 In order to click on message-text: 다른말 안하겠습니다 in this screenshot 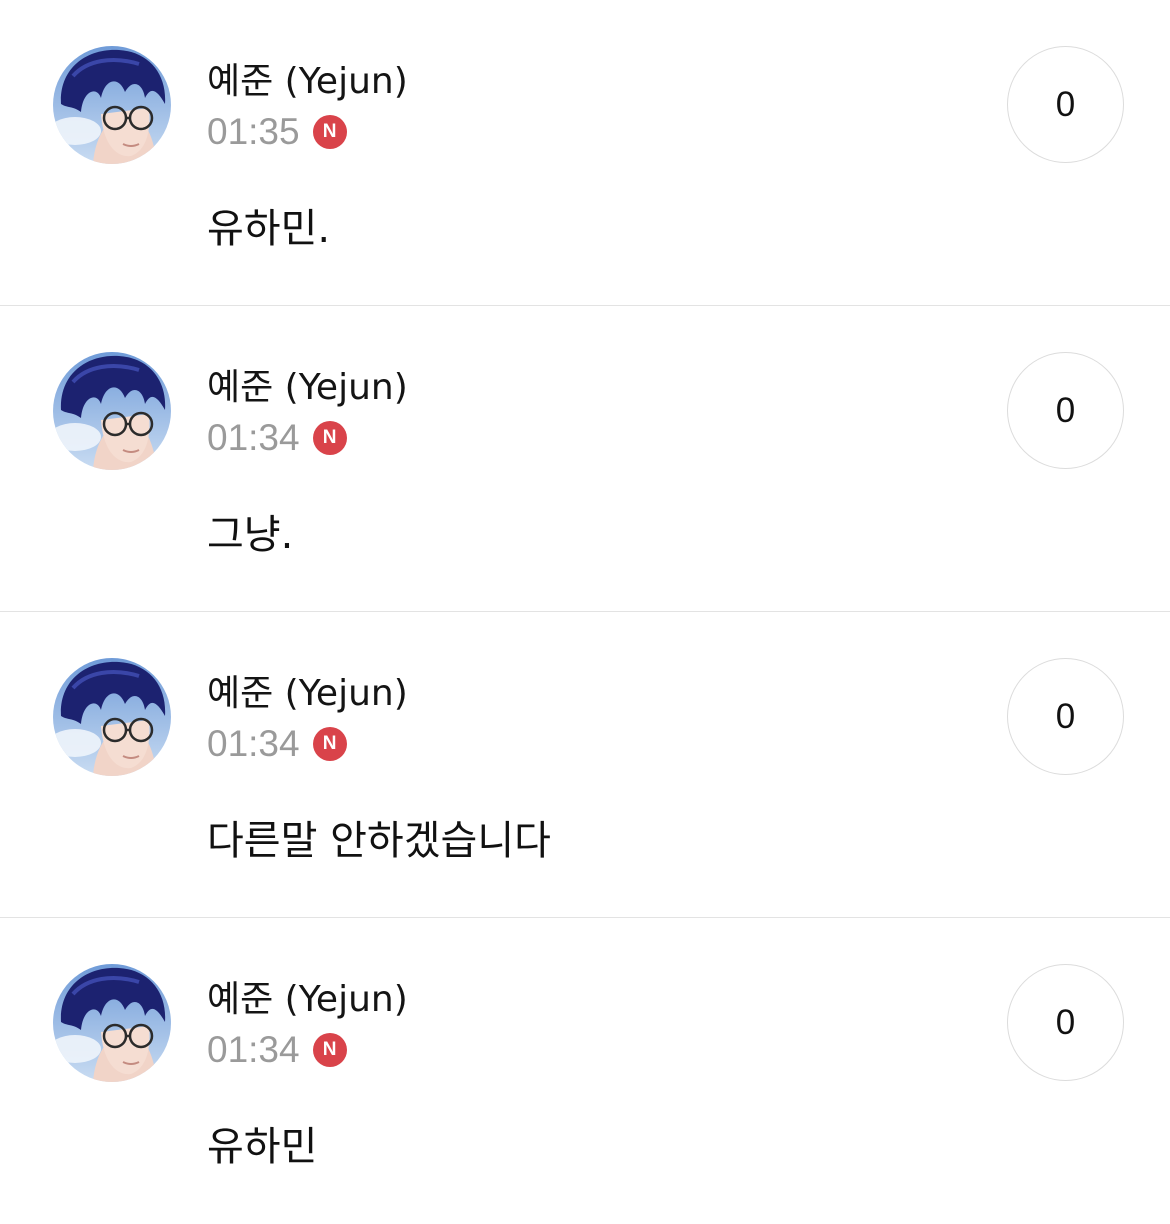, I will do `click(379, 841)`.